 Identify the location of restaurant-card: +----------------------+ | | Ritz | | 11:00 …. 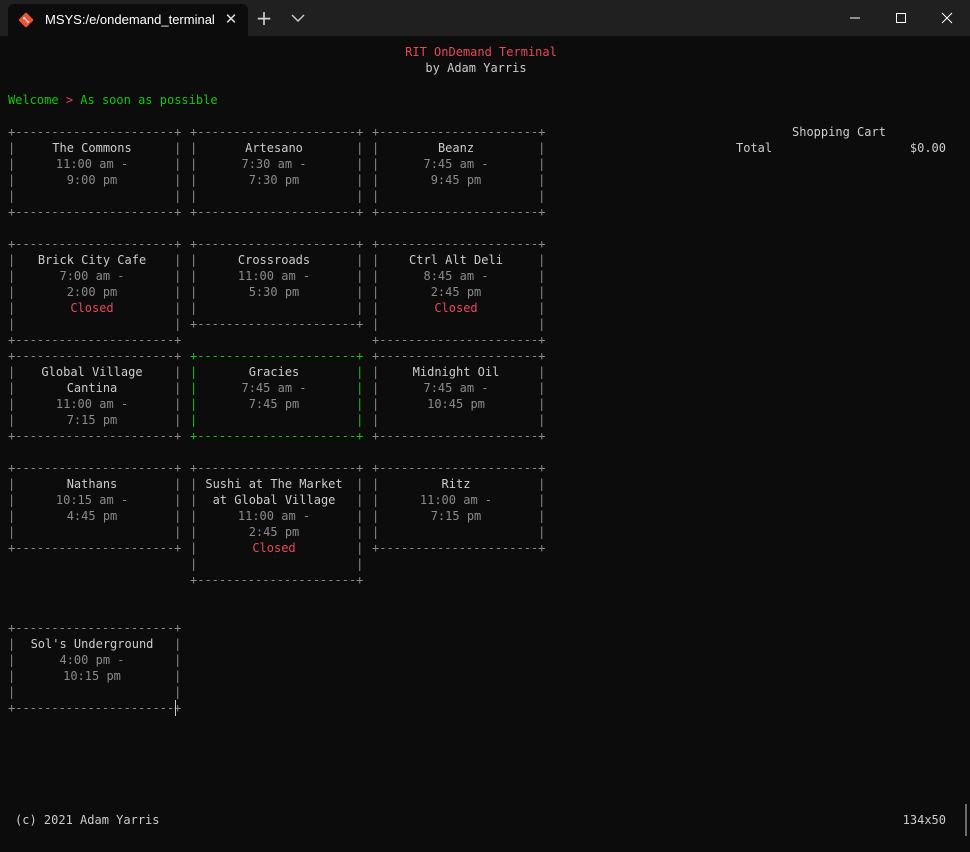
(459, 508).